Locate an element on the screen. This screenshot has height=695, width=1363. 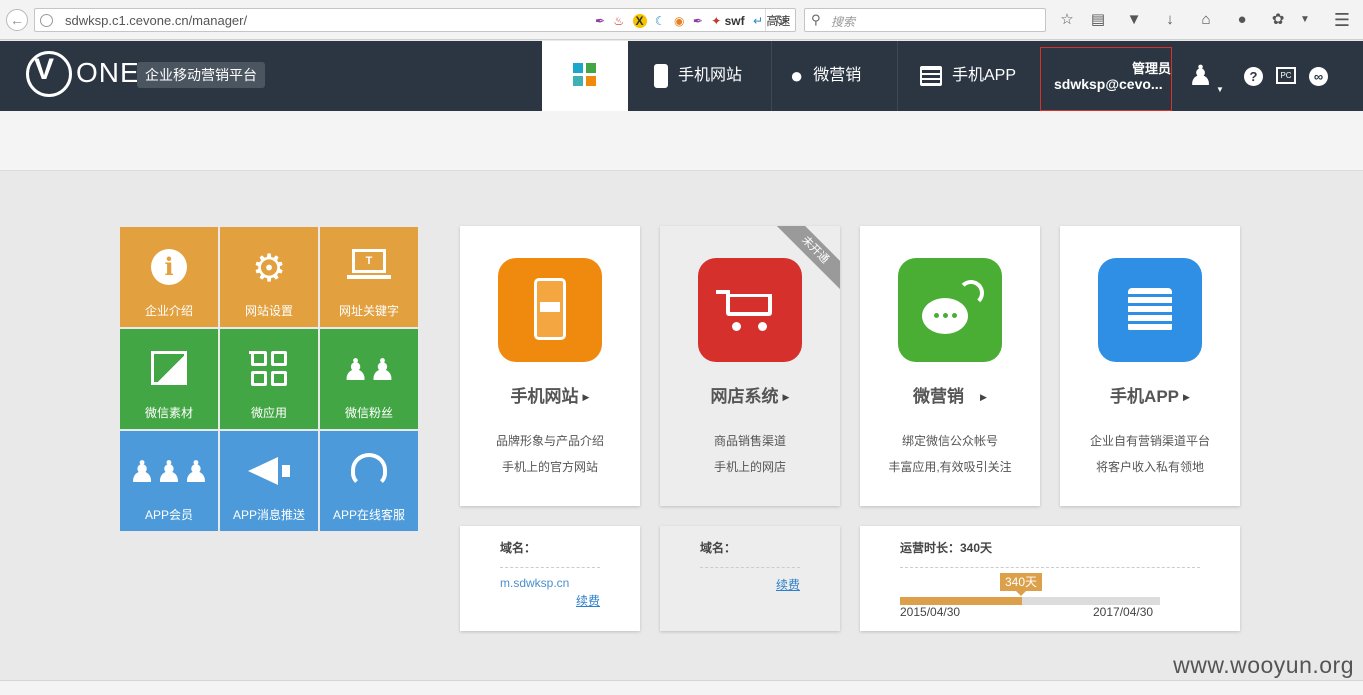
pc-icon: PC is located at coordinates (1286, 75).